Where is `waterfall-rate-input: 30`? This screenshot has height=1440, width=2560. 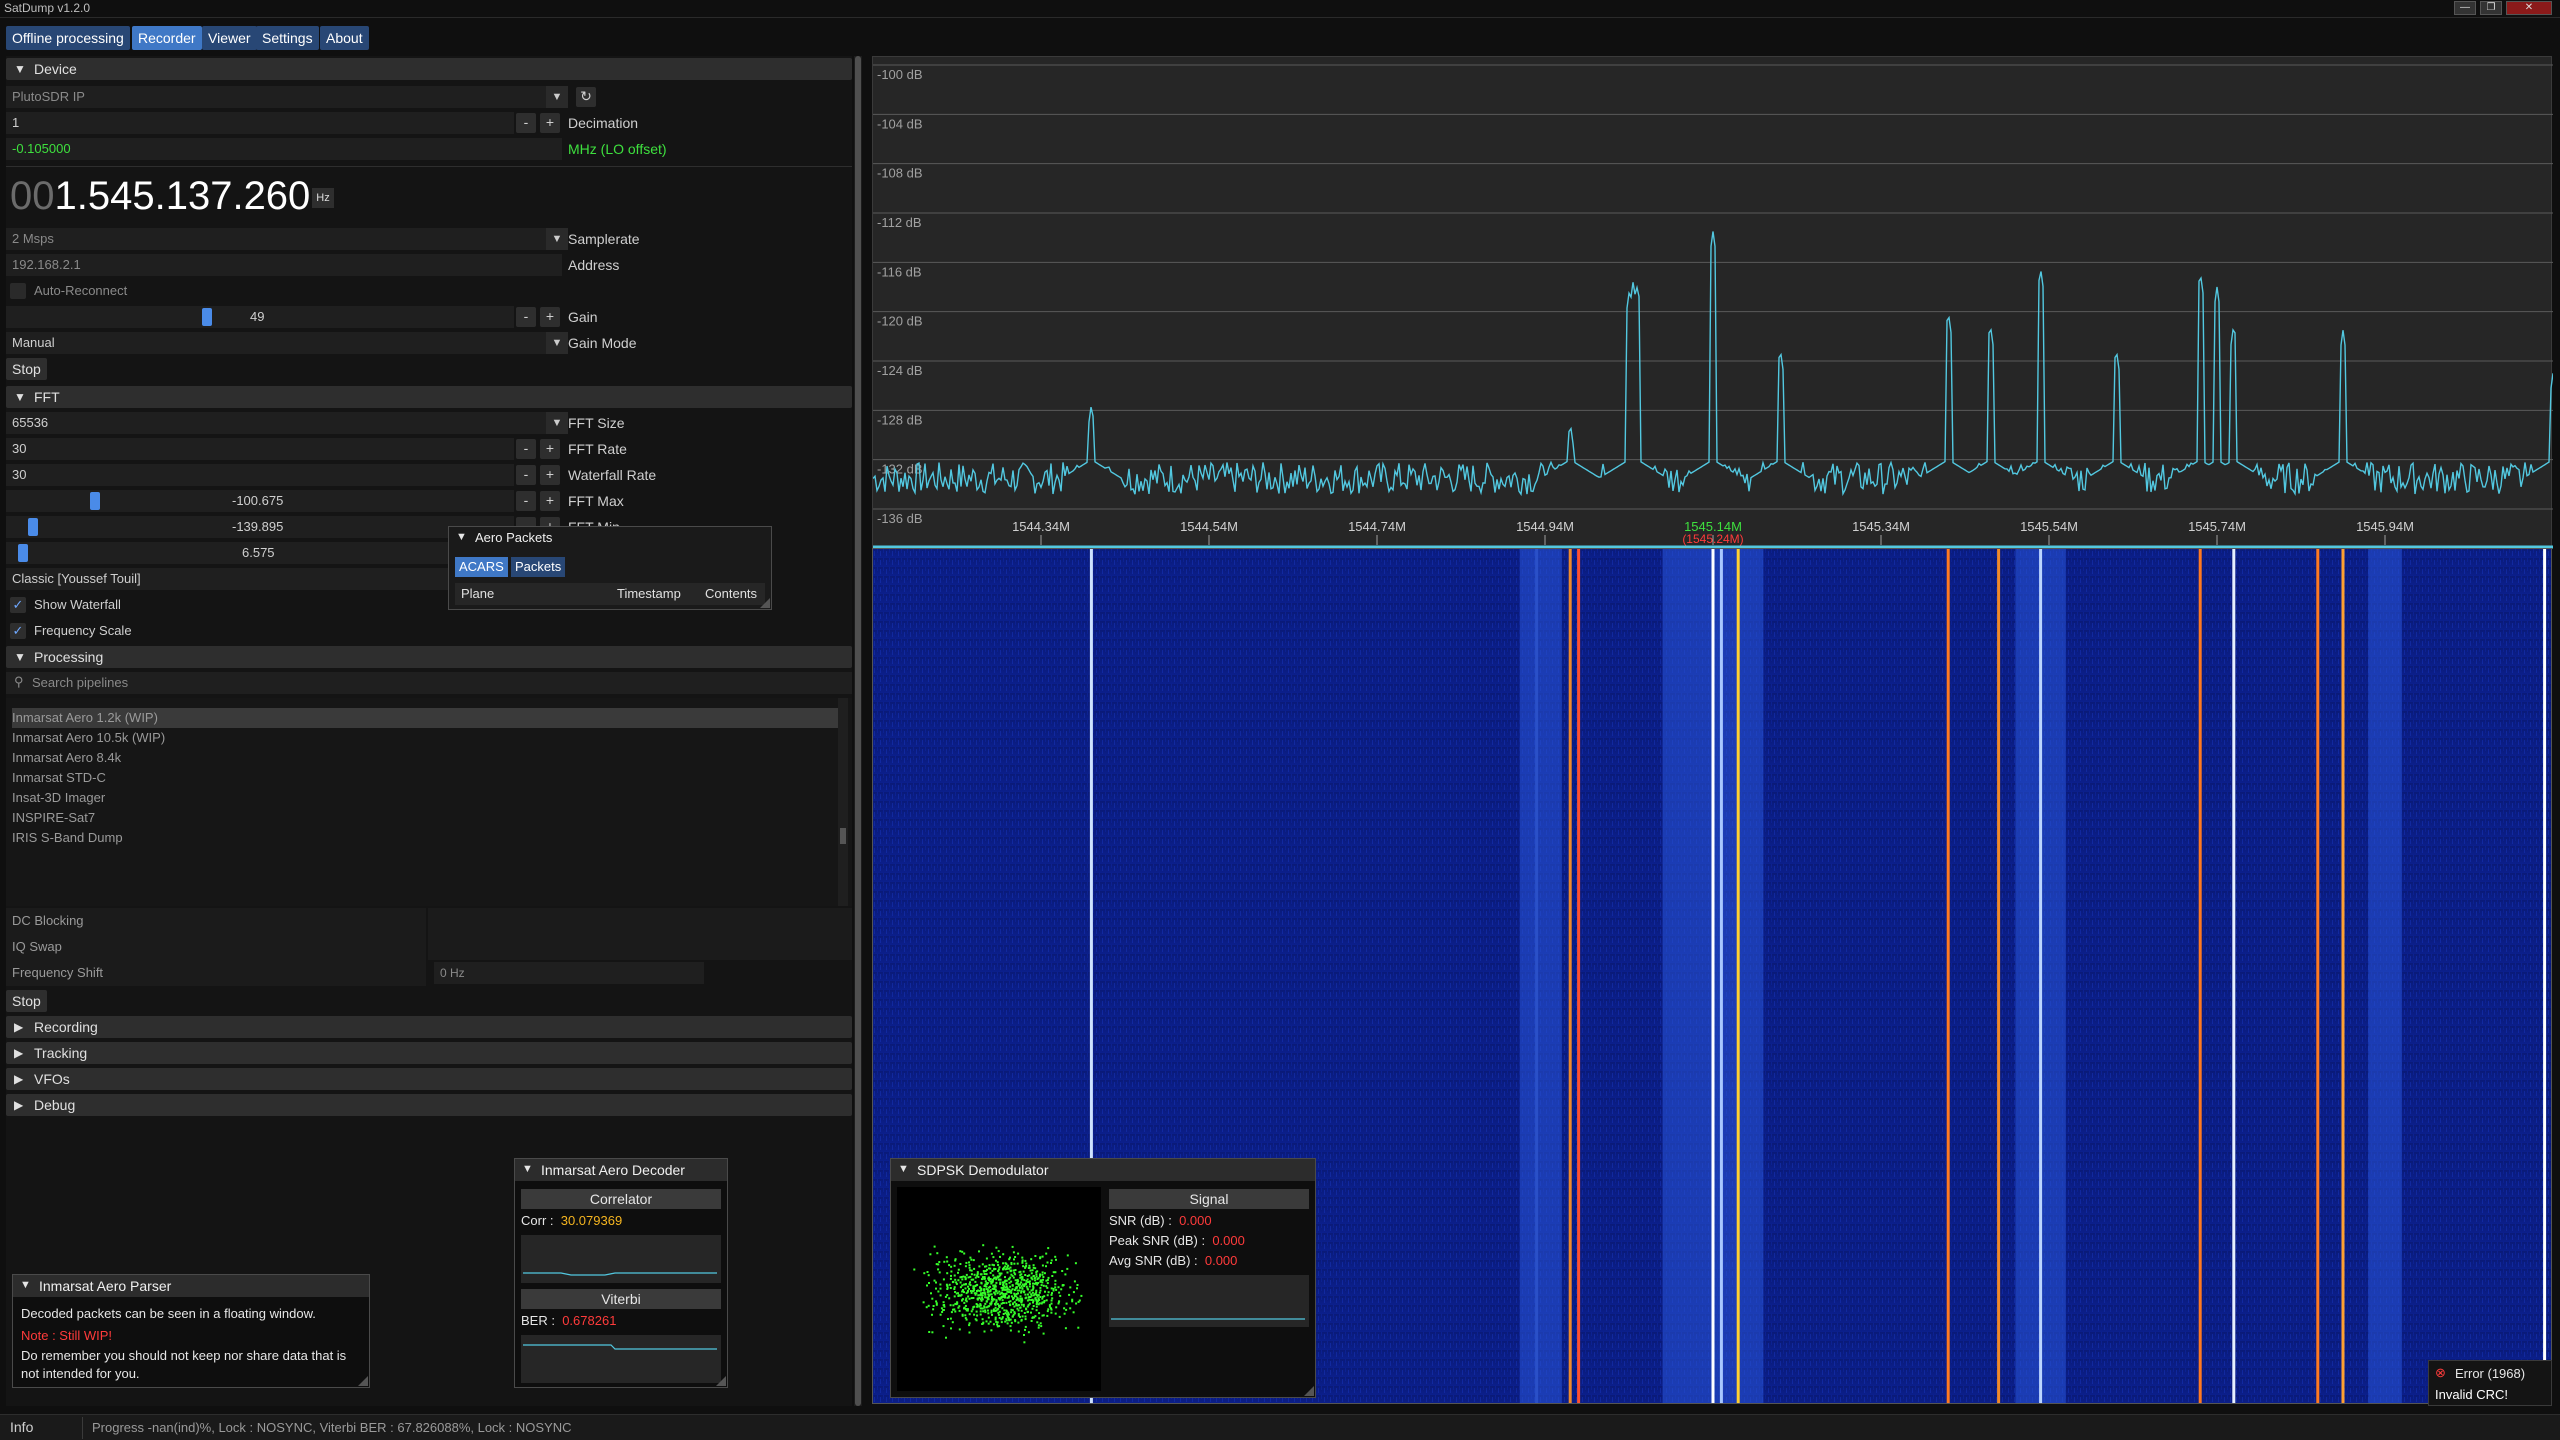 waterfall-rate-input: 30 is located at coordinates (260, 475).